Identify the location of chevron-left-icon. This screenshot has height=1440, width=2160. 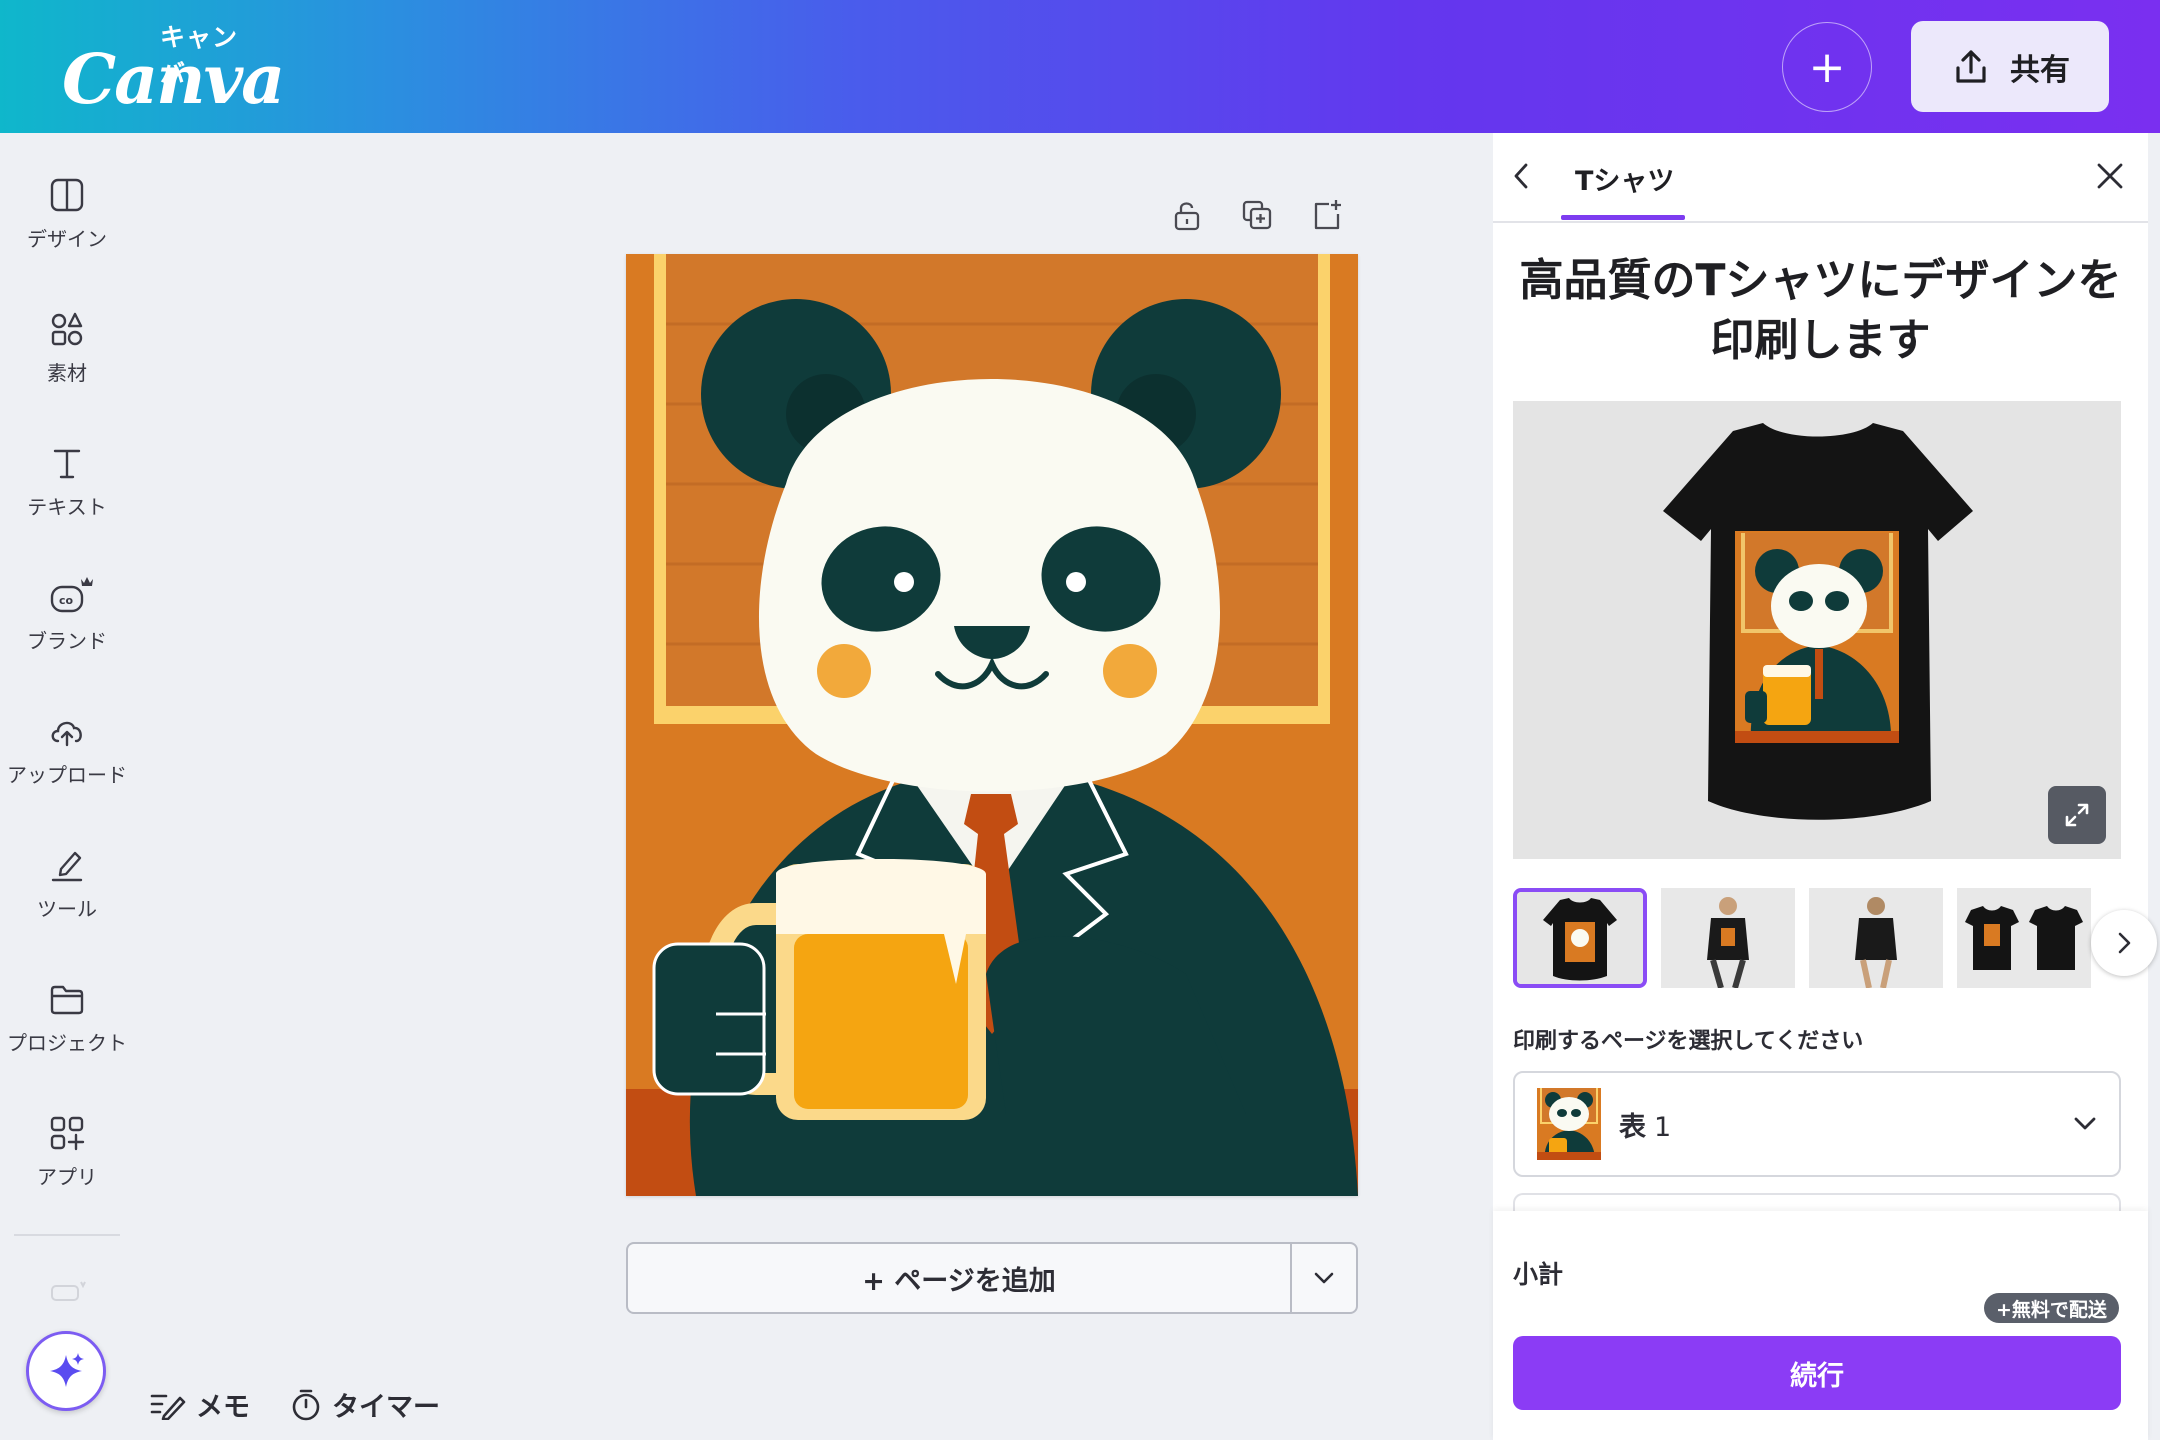
(1521, 176).